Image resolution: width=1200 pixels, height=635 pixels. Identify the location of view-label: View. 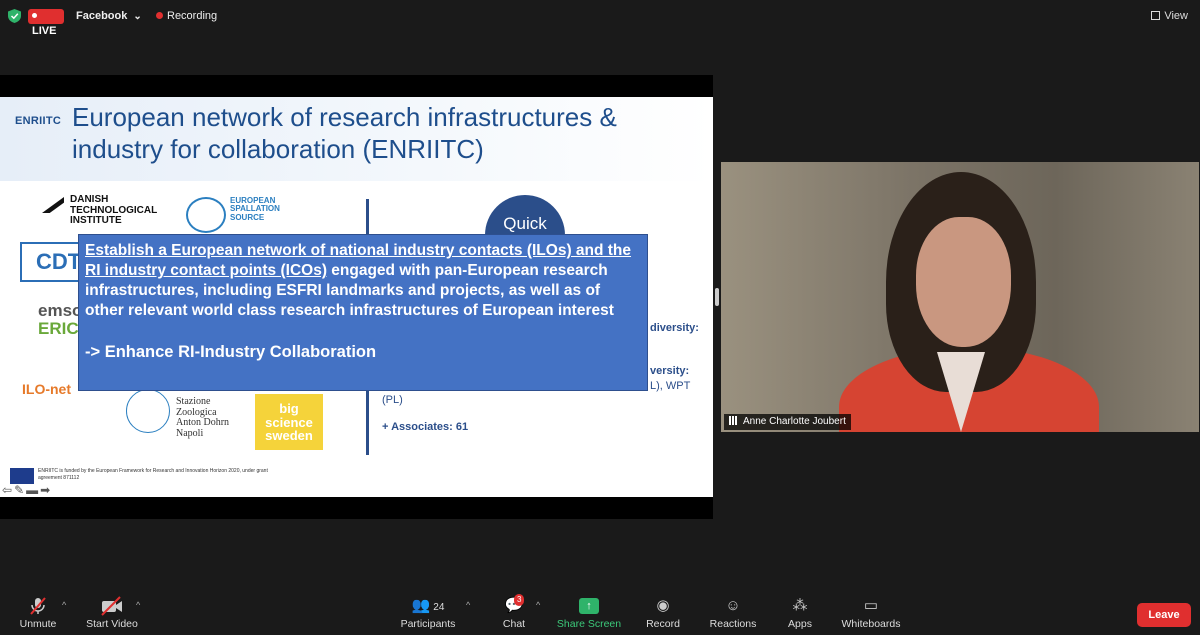
(1176, 16).